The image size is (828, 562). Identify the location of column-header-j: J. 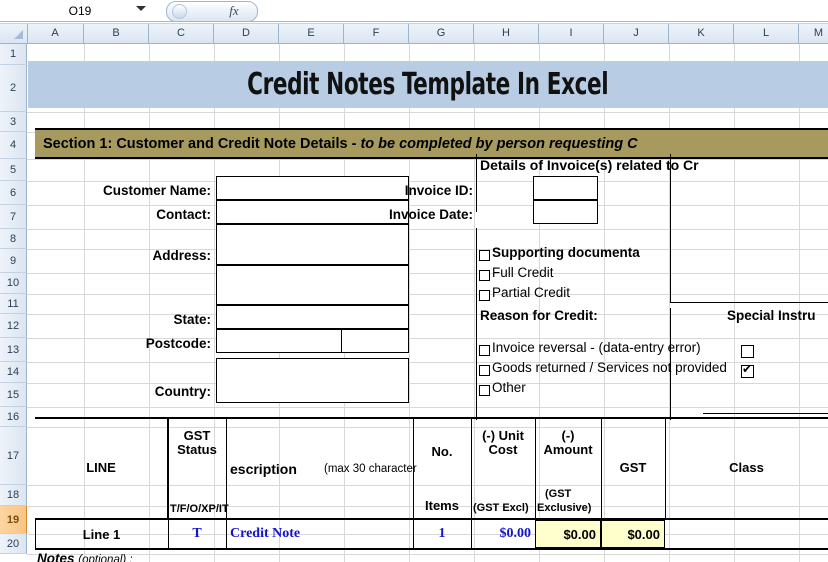
(636, 33).